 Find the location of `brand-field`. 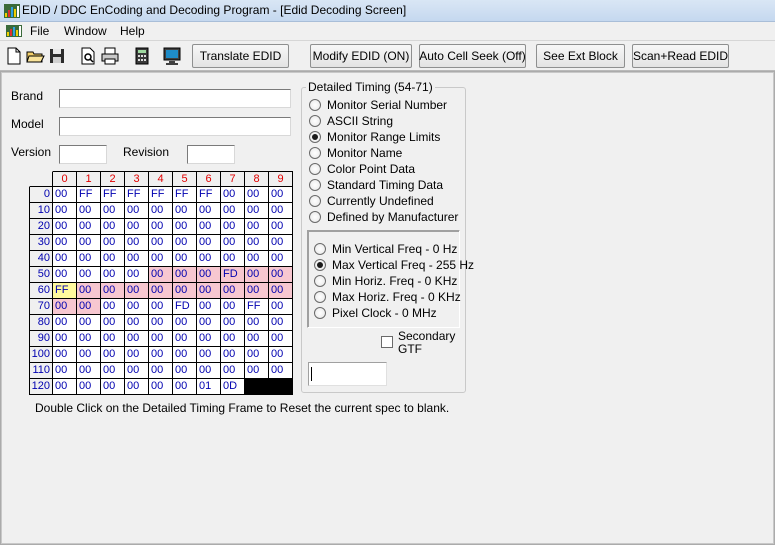

brand-field is located at coordinates (175, 98).